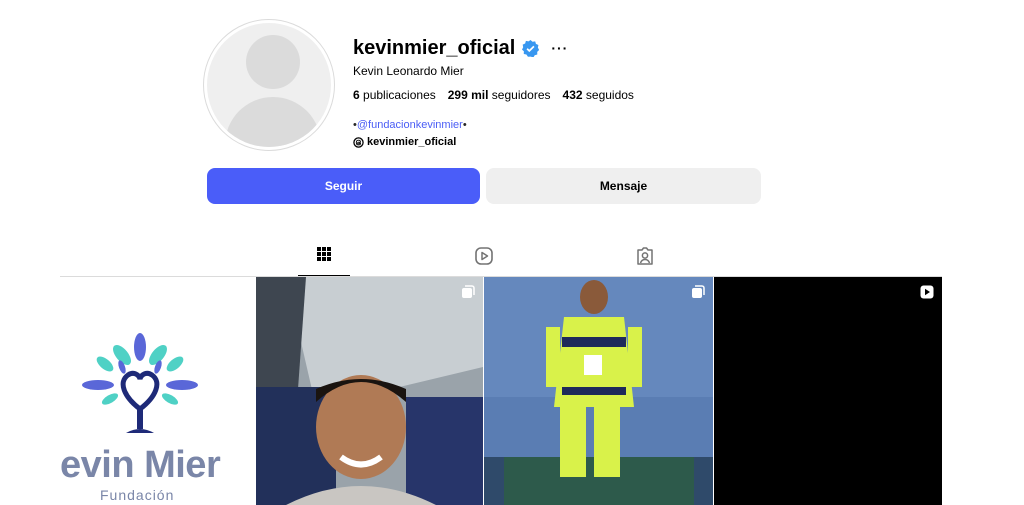 This screenshot has height=505, width=1024. I want to click on tab-tagged, so click(645, 261).